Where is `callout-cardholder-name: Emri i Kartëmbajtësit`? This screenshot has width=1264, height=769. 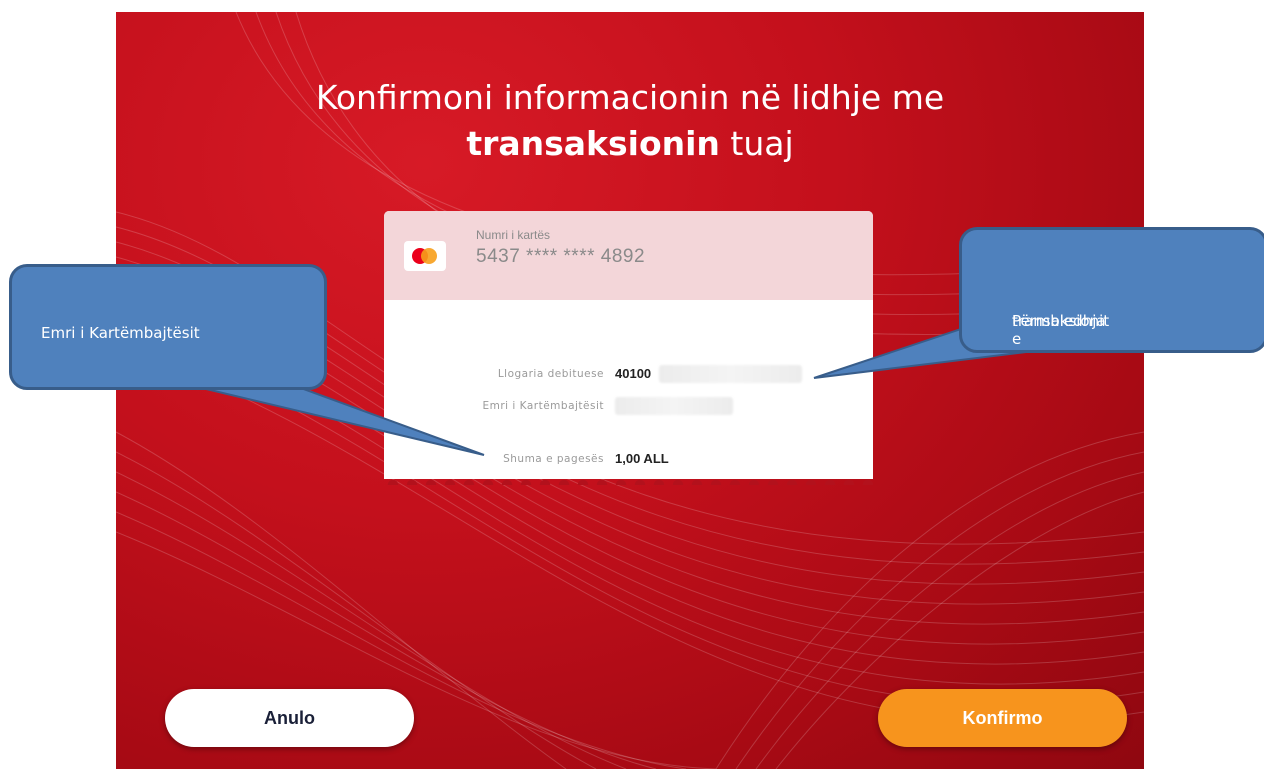 callout-cardholder-name: Emri i Kartëmbajtësit is located at coordinates (168, 327).